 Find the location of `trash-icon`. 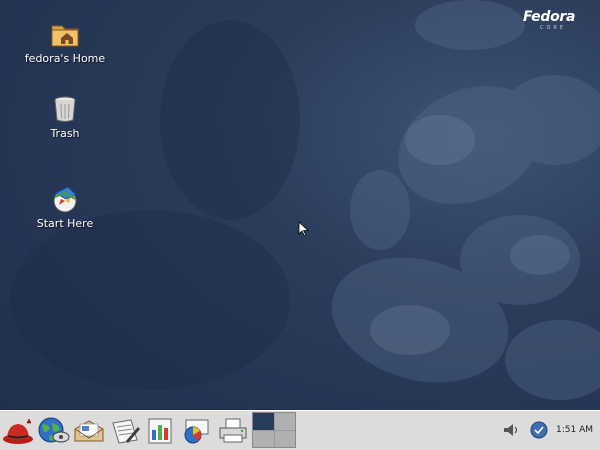

trash-icon is located at coordinates (65, 109).